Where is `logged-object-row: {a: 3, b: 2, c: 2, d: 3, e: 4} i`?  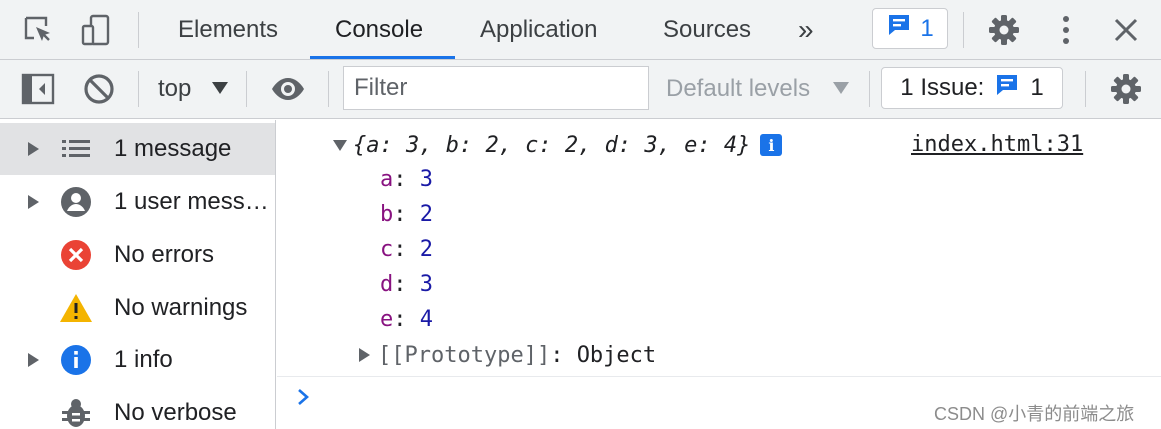 logged-object-row: {a: 3, b: 2, c: 2, d: 3, e: 4} i is located at coordinates (558, 145).